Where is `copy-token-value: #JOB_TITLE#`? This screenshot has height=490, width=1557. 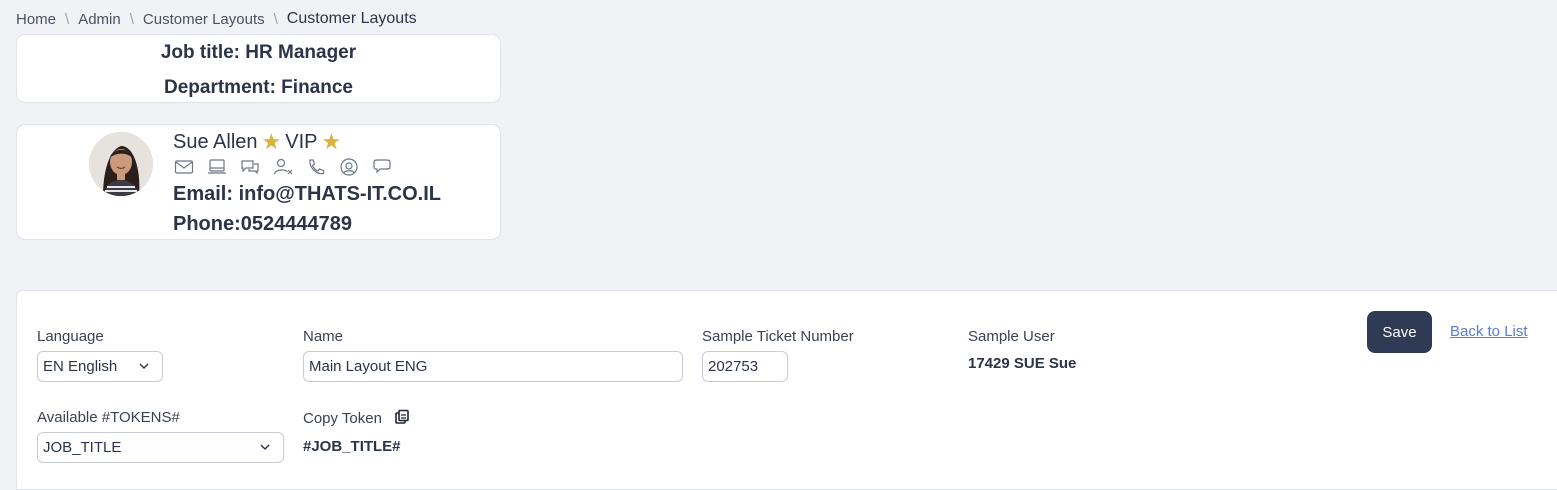
copy-token-value: #JOB_TITLE# is located at coordinates (352, 446).